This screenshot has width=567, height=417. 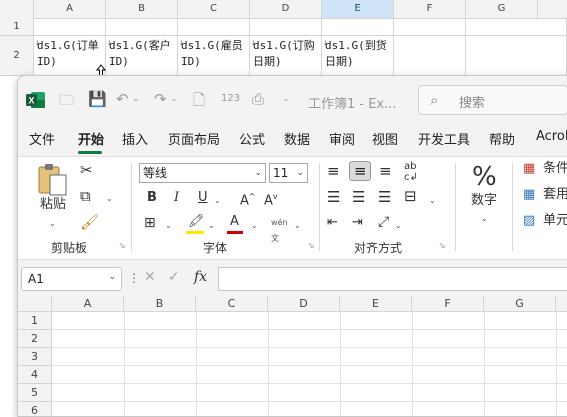 What do you see at coordinates (333, 197) in the screenshot?
I see `align-left-icon: ☰` at bounding box center [333, 197].